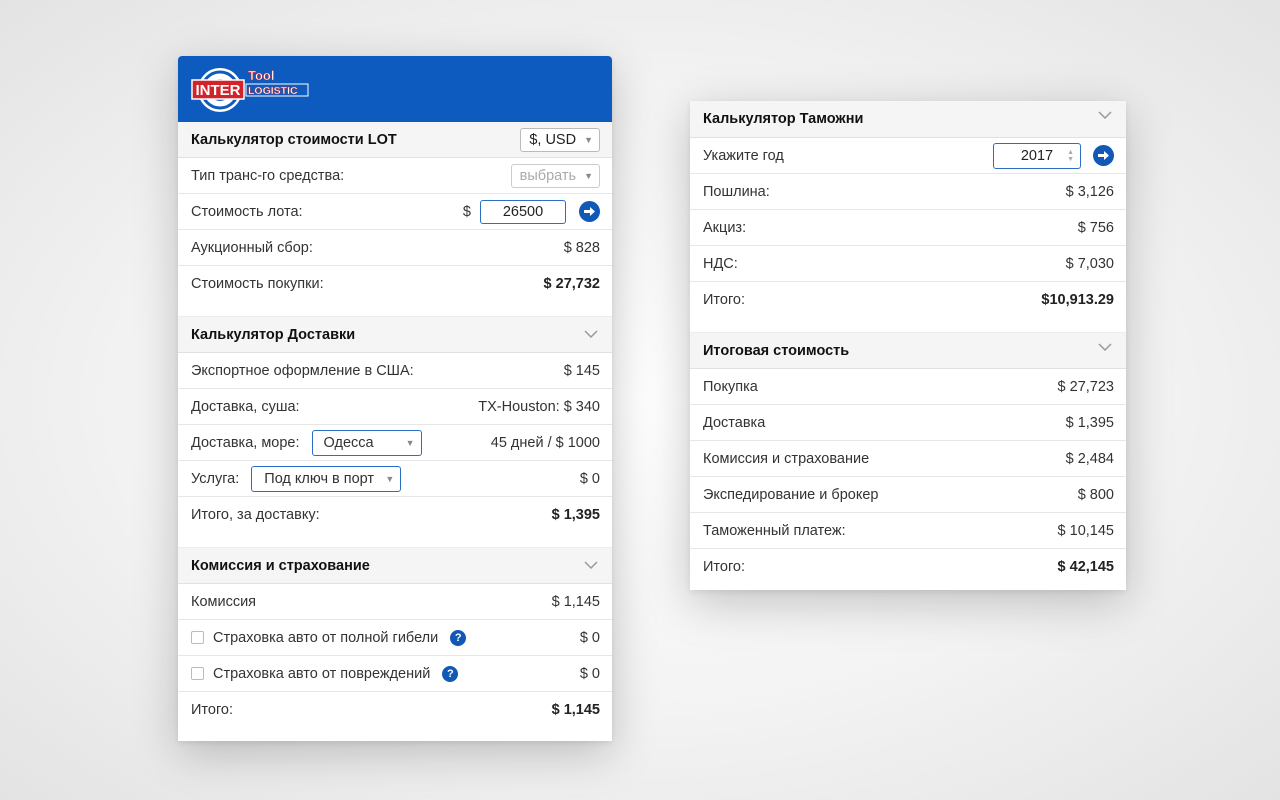  Describe the element at coordinates (1095, 494) in the screenshot. I see `final-value: $ 800` at that location.